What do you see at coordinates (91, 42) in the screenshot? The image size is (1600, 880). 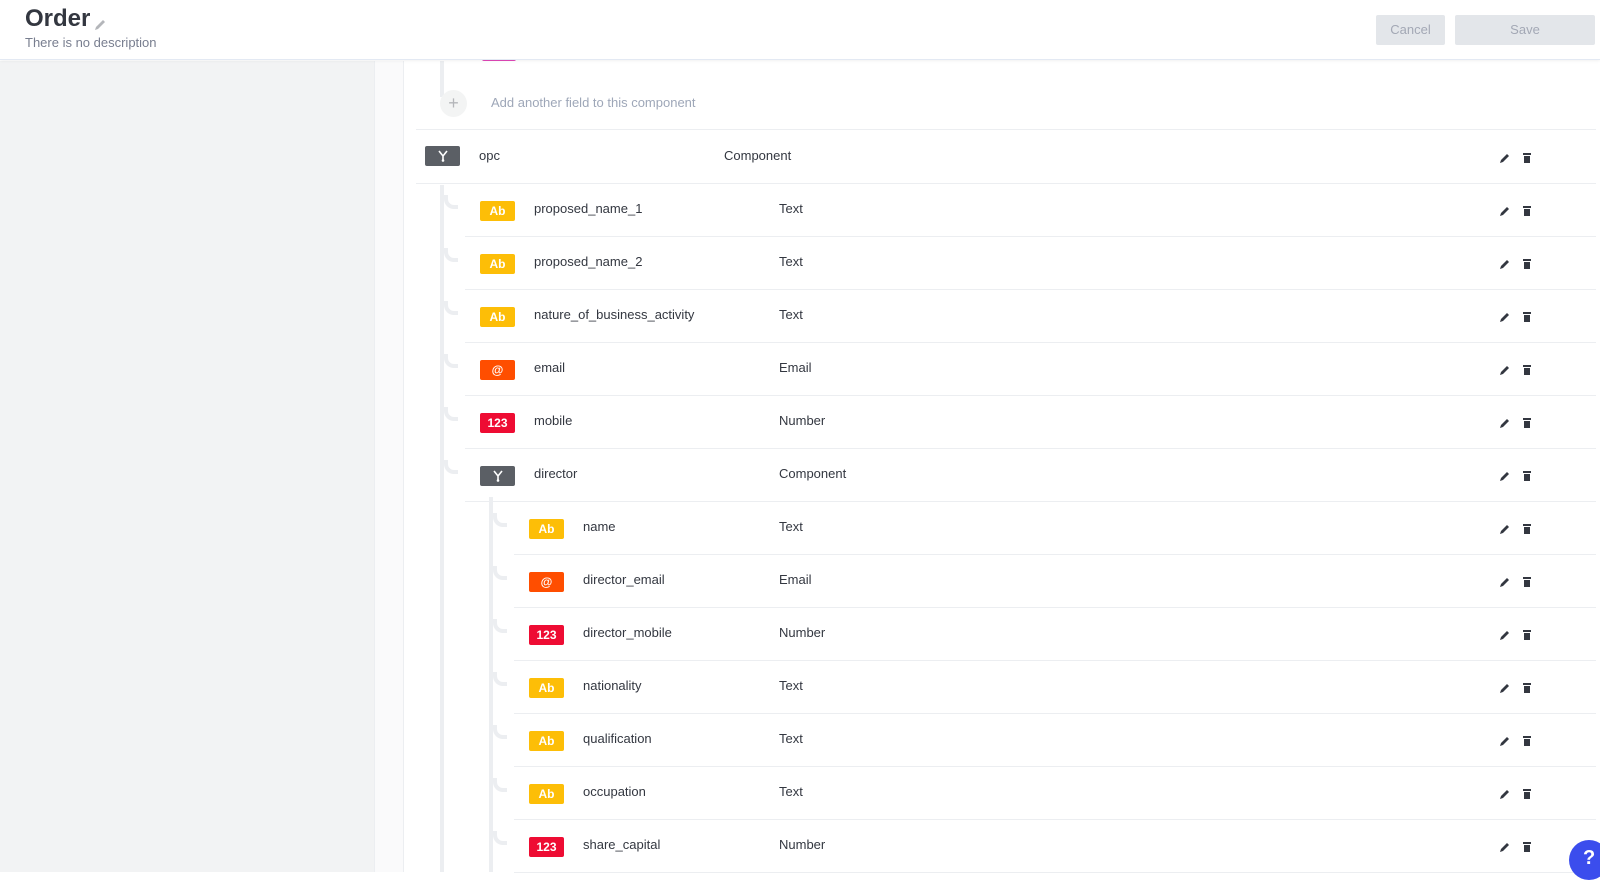 I see `page-description: There is no description` at bounding box center [91, 42].